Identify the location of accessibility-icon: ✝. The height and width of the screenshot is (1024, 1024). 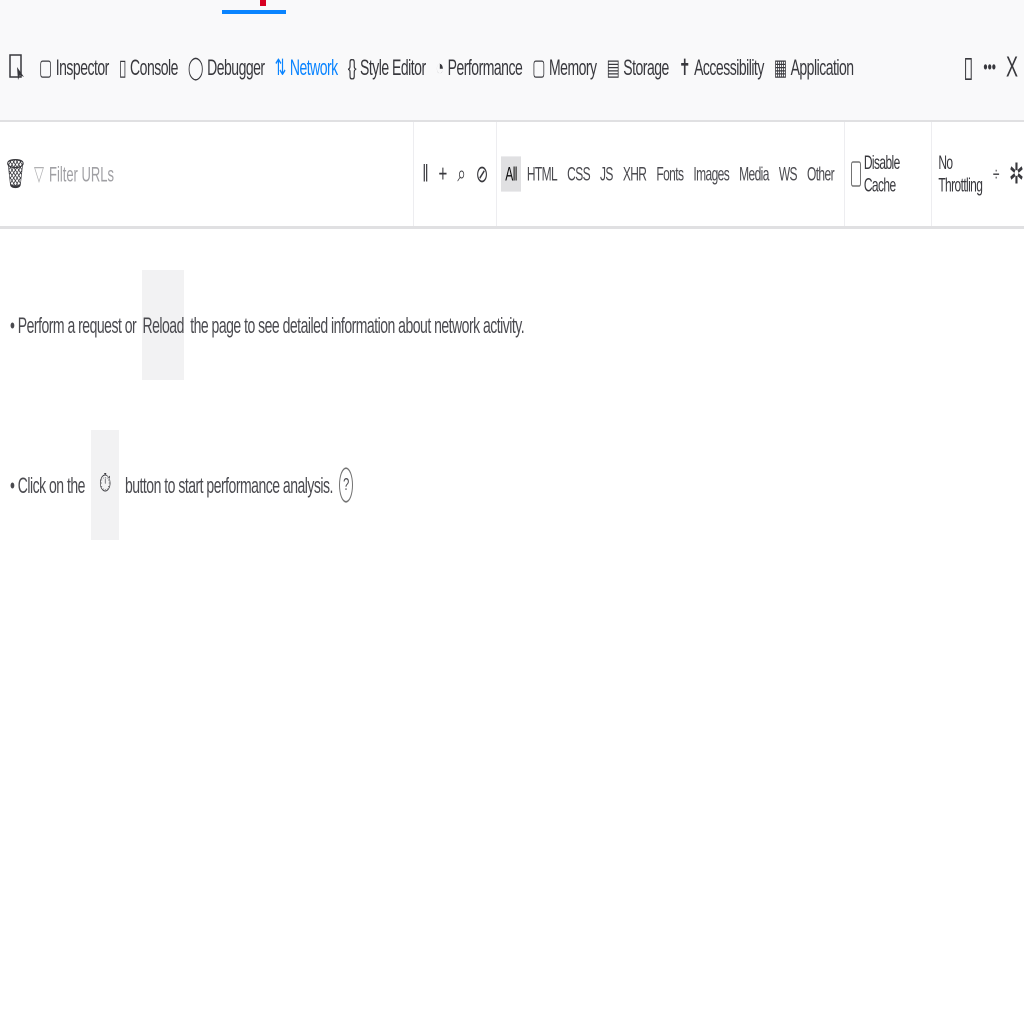
(684, 67).